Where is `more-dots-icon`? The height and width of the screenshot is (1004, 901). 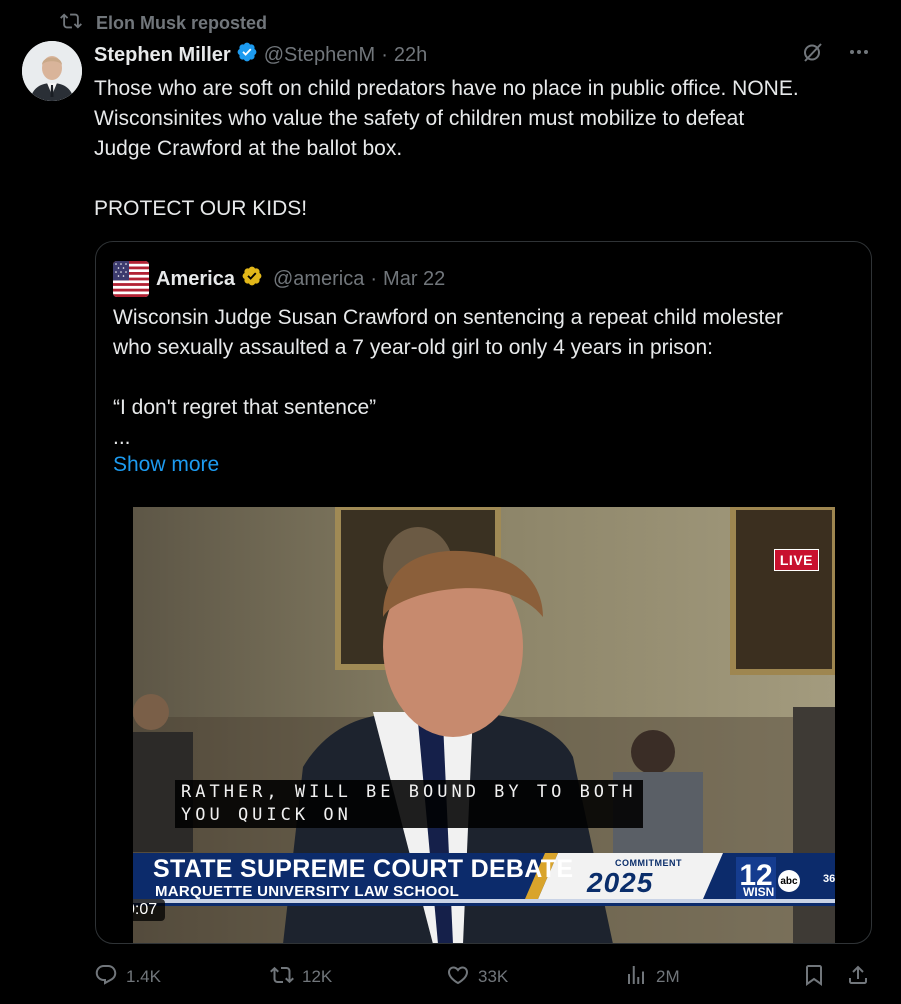
more-dots-icon is located at coordinates (859, 55).